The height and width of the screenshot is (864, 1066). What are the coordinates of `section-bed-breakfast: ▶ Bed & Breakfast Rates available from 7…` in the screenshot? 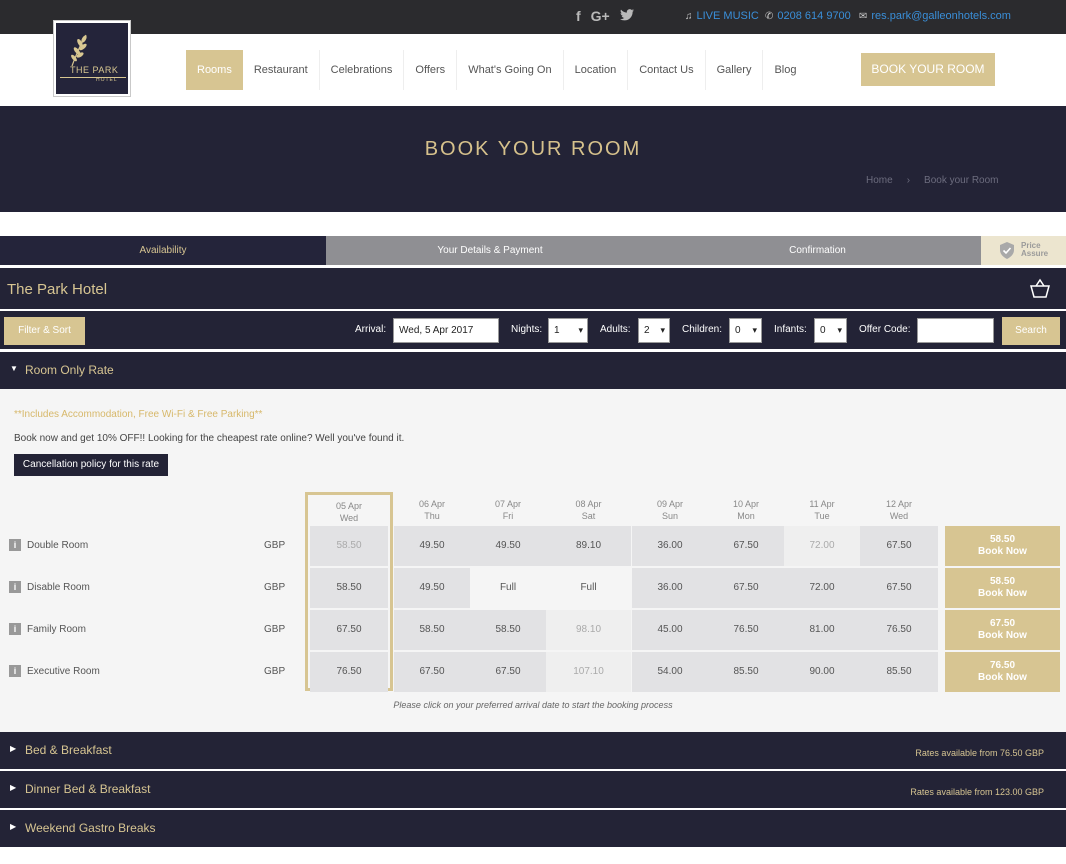 It's located at (533, 750).